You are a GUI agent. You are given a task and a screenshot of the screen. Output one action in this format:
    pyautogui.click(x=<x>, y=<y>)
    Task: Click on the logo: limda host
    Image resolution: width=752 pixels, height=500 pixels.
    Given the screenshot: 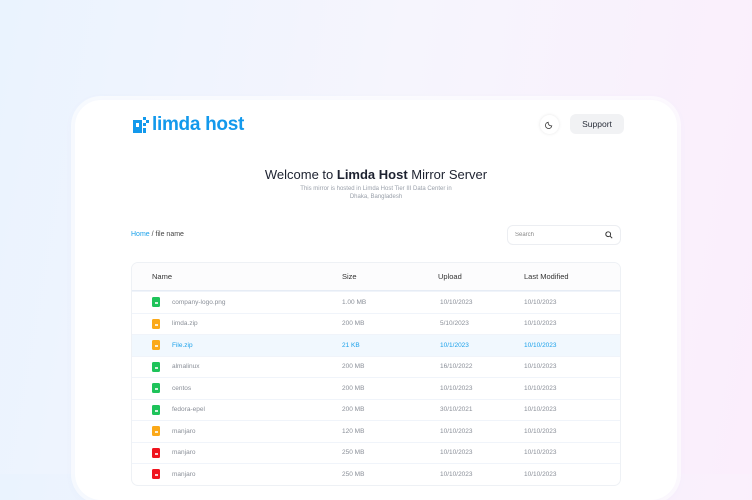 What is the action you would take?
    pyautogui.click(x=188, y=125)
    